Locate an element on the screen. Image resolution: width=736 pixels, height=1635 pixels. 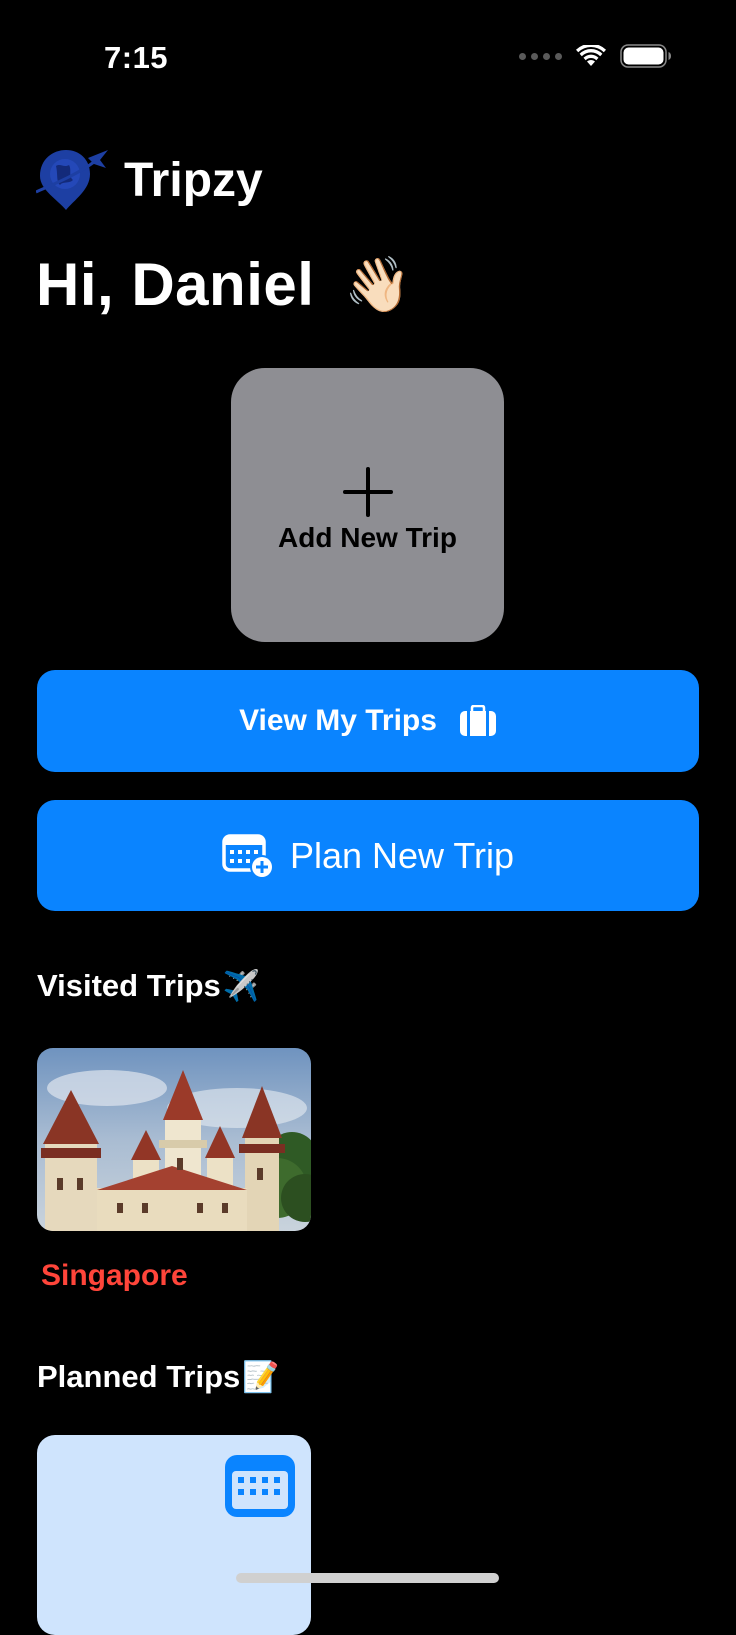
plan-new-trip-label: Plan New Trip is located at coordinates (402, 855).